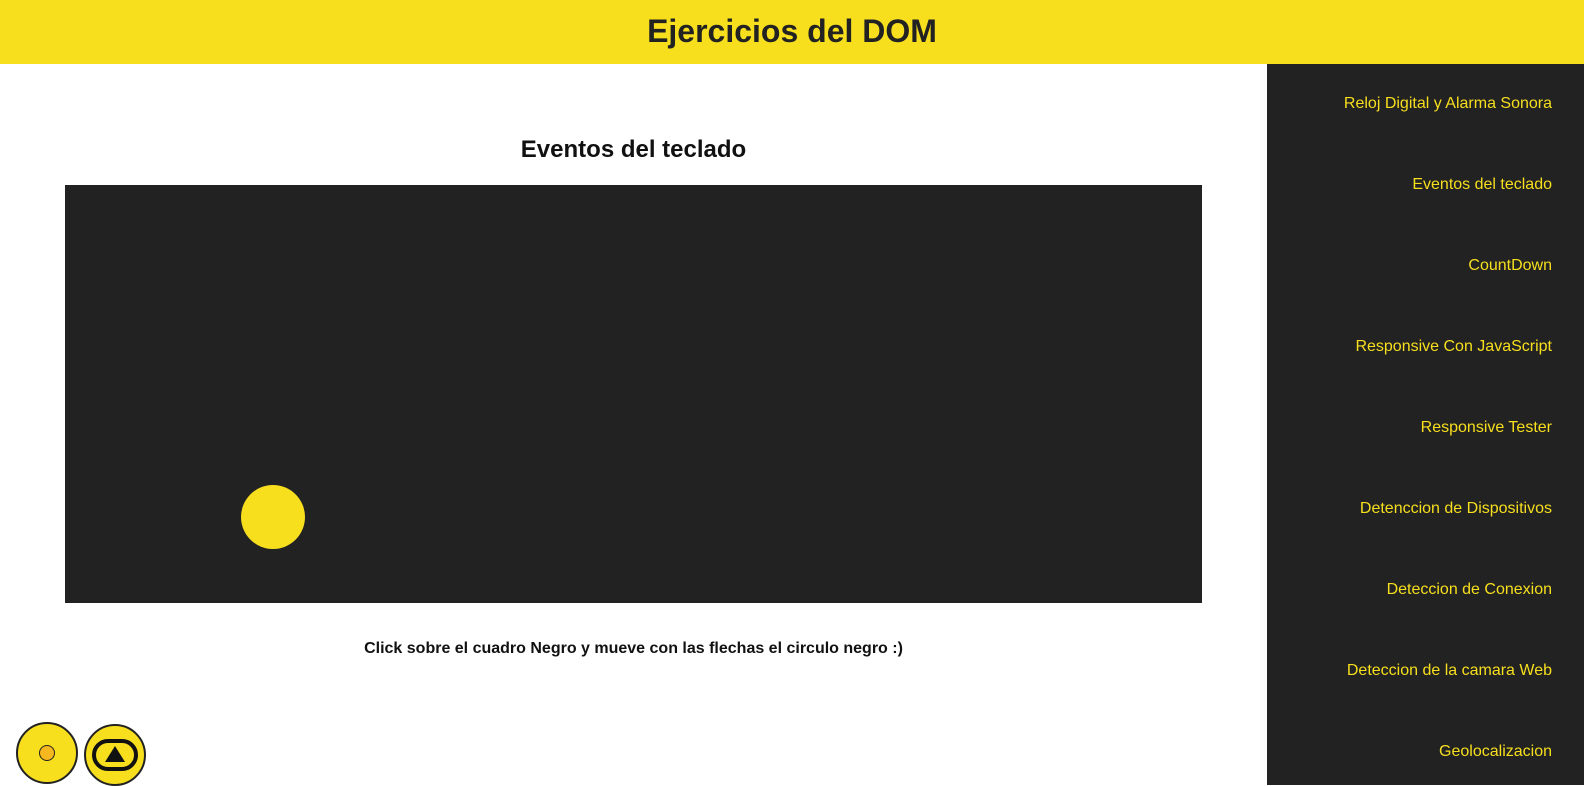  Describe the element at coordinates (1449, 671) in the screenshot. I see `menu-link-camara-web: Deteccion de la camara Web` at that location.